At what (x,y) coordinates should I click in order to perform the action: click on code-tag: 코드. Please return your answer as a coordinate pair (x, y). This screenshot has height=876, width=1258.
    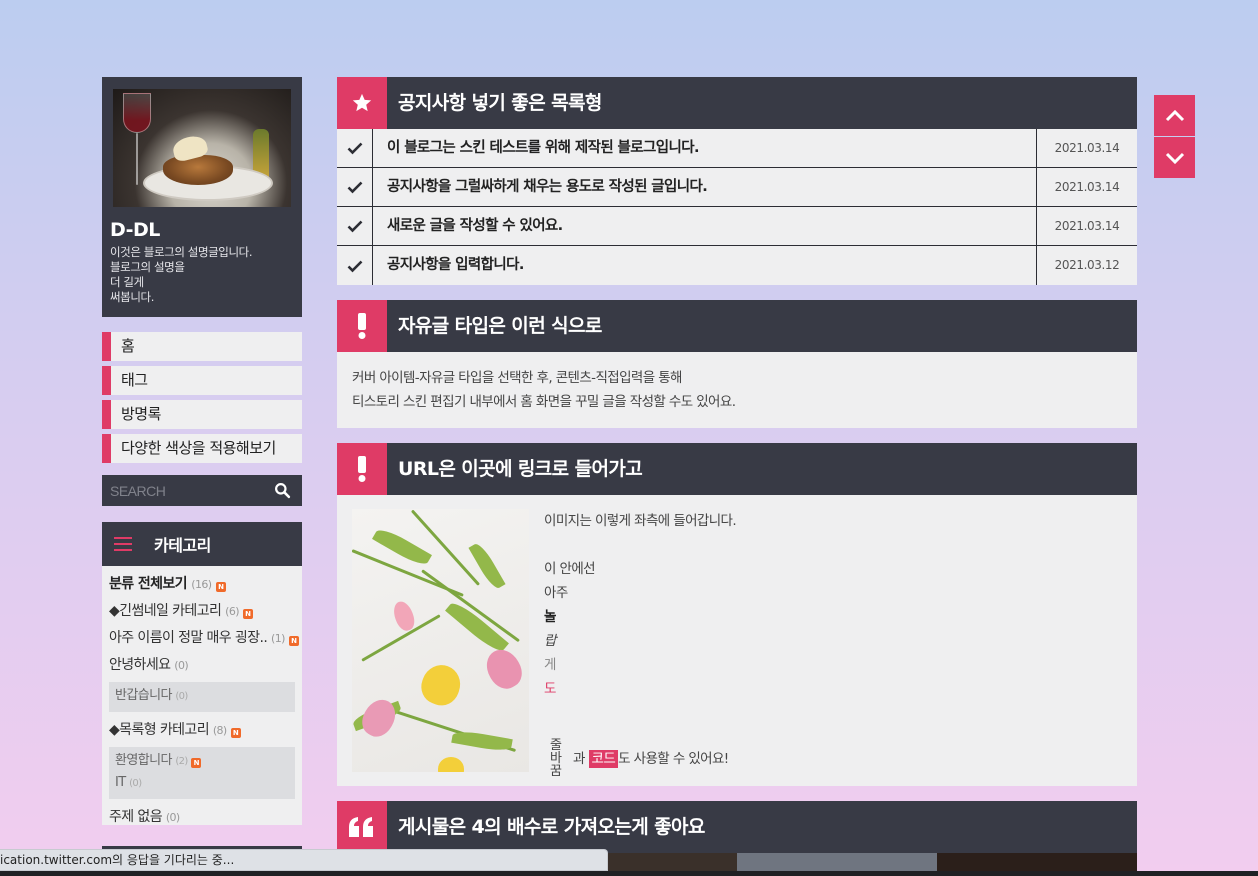
    Looking at the image, I should click on (603, 759).